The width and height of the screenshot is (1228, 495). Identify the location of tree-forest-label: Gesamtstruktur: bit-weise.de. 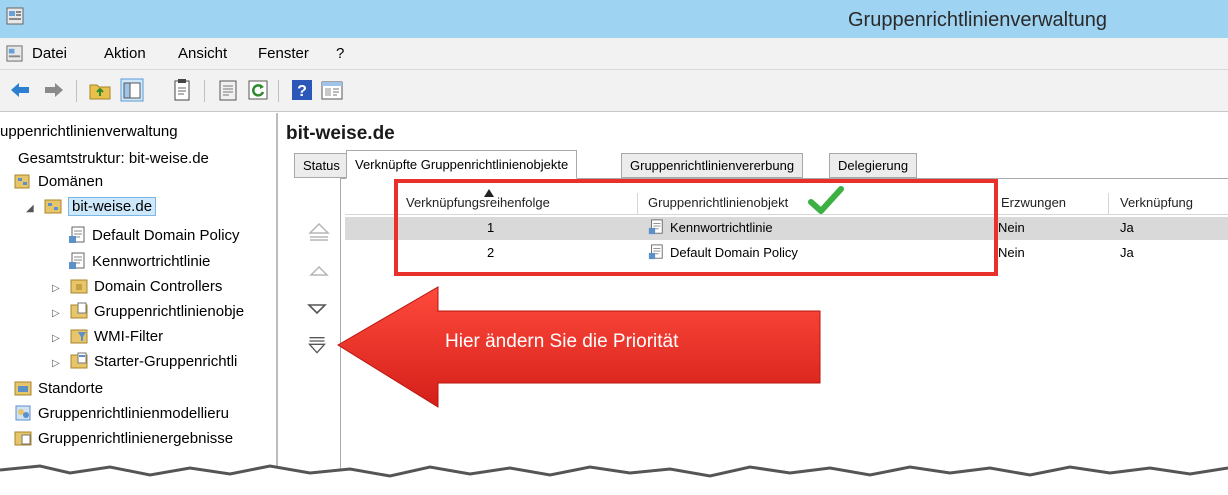
(113, 158).